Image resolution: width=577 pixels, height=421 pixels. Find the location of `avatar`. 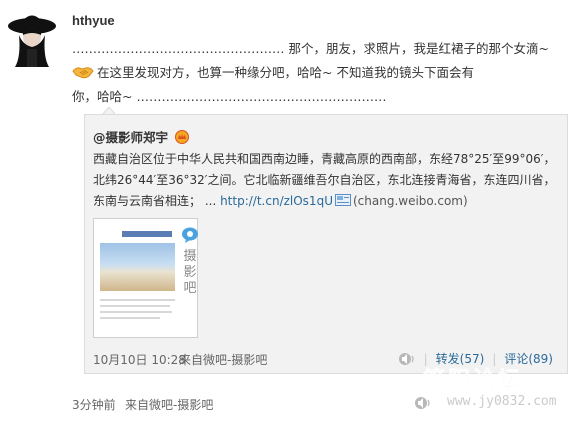

avatar is located at coordinates (32, 36).